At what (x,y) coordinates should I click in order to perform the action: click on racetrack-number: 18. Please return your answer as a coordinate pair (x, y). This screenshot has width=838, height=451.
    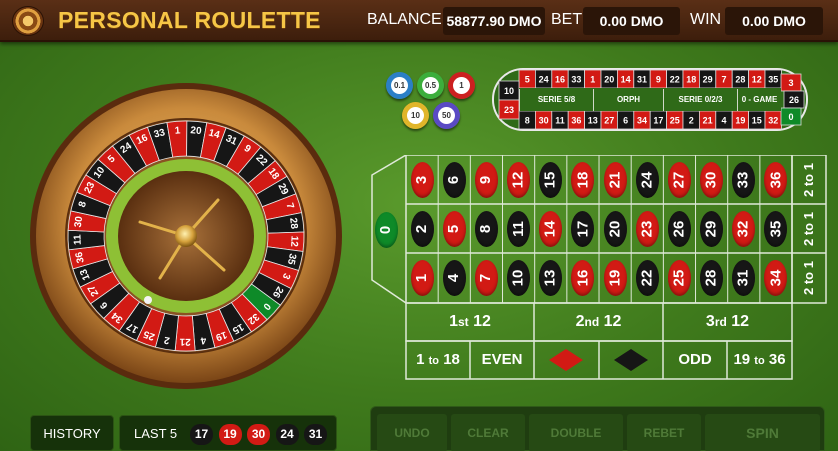
    Looking at the image, I should click on (691, 80).